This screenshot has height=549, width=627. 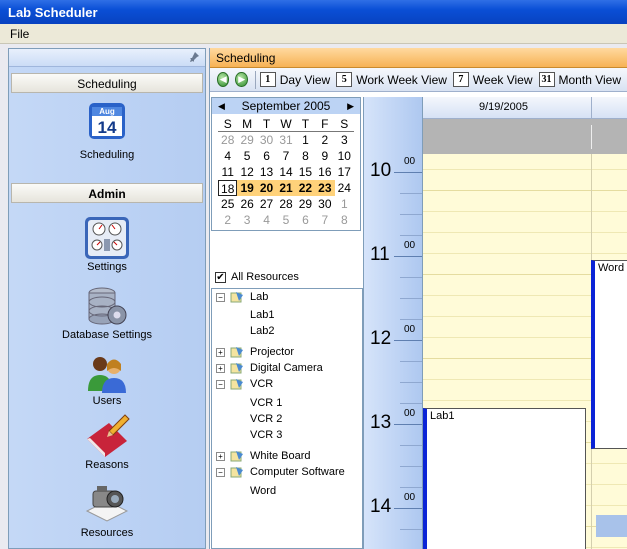 I want to click on week-view-button: 7 Week View, so click(x=492, y=79).